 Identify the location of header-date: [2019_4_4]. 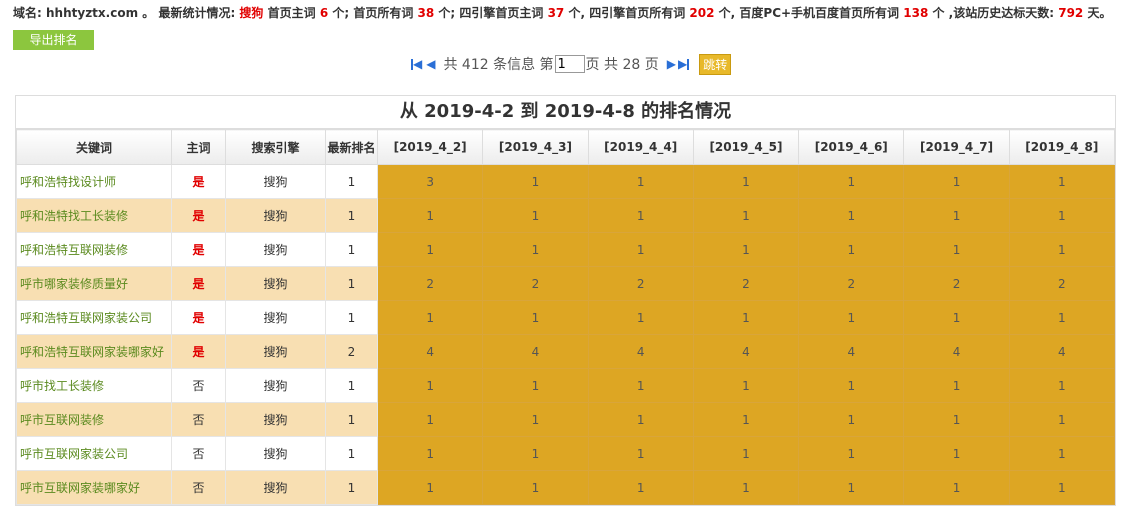
(640, 147).